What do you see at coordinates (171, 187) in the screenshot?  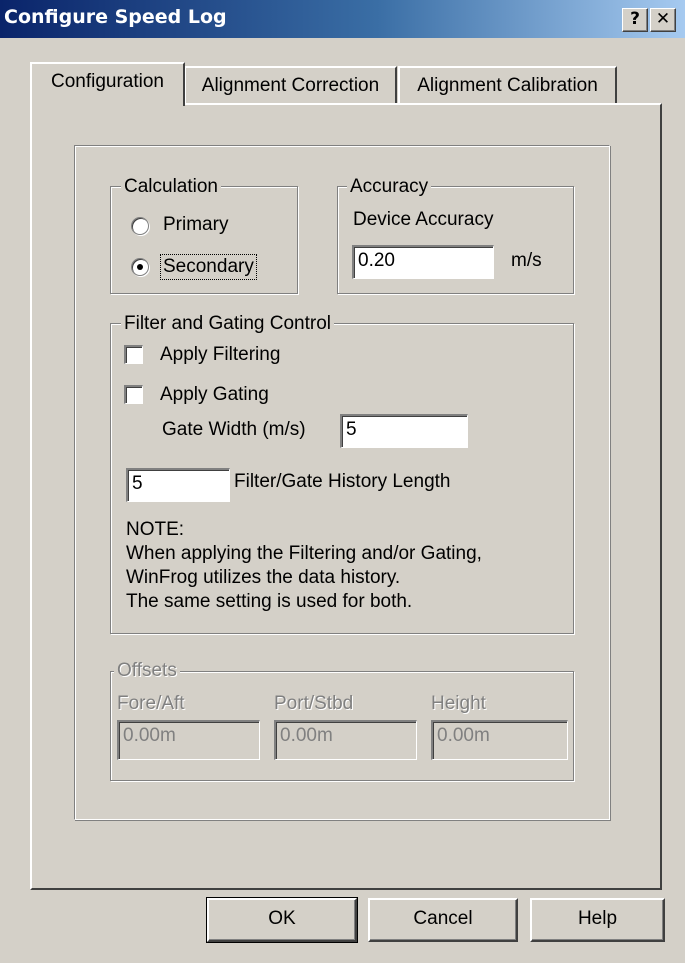 I see `calculation-legend: Calculation` at bounding box center [171, 187].